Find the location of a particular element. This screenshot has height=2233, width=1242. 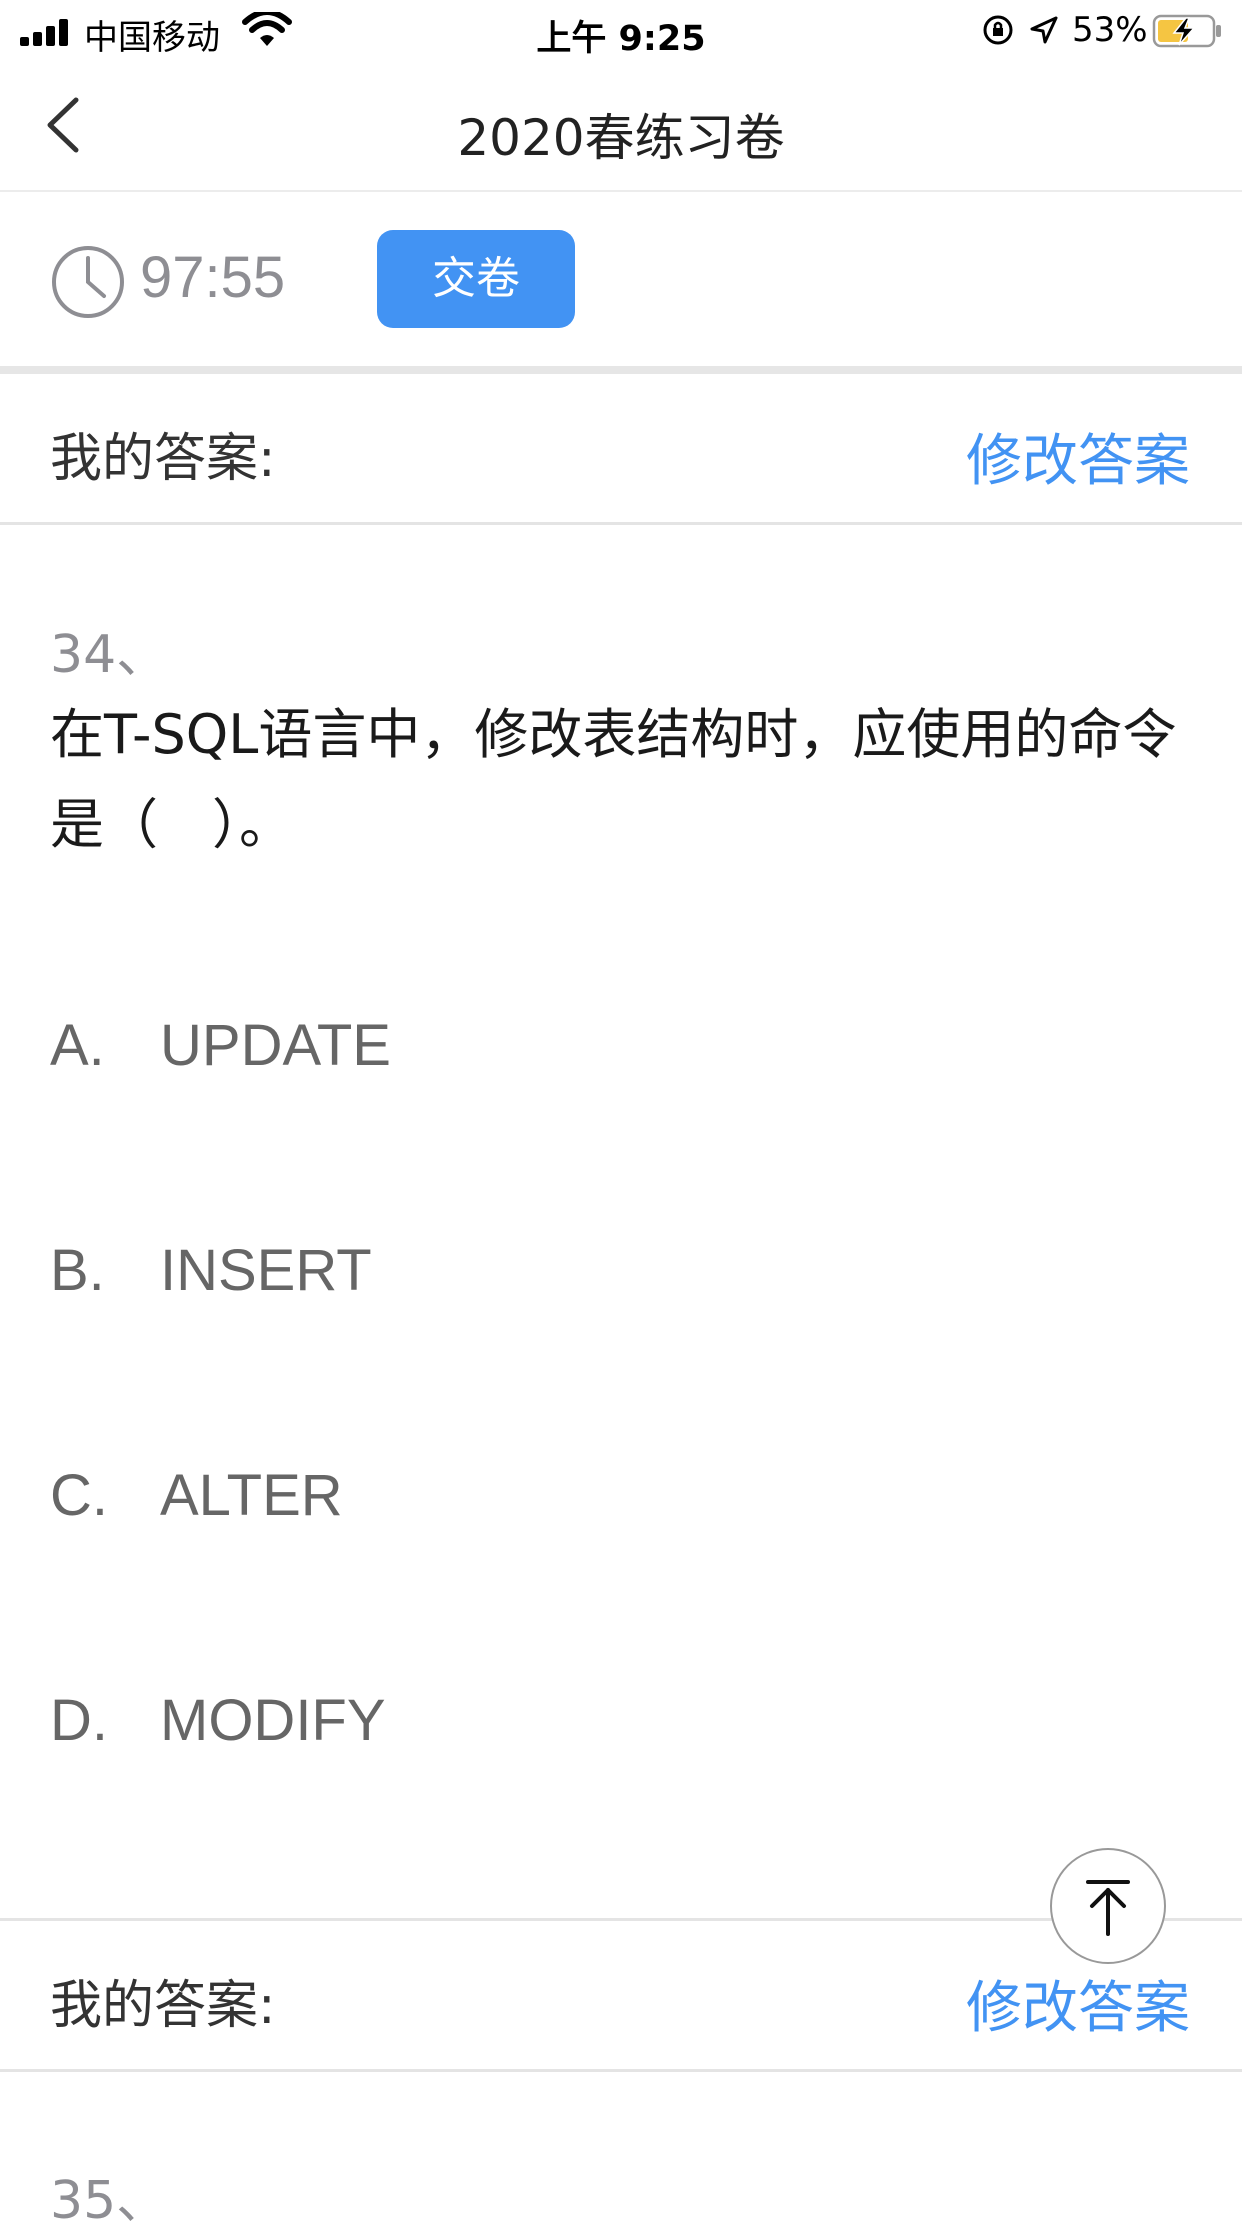

option-letter: A. is located at coordinates (77, 1045).